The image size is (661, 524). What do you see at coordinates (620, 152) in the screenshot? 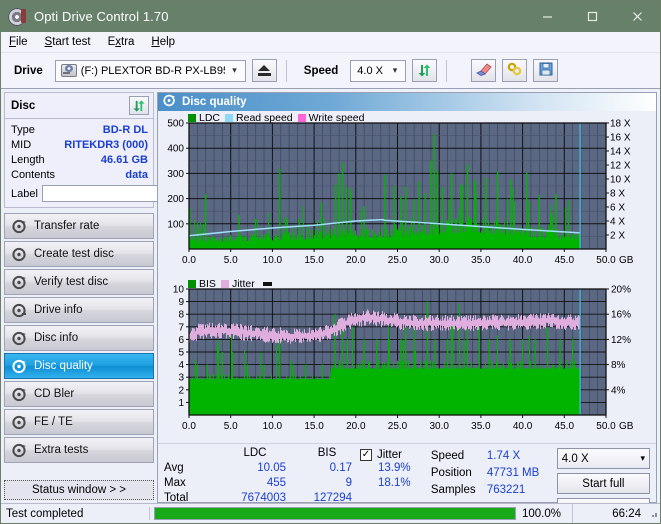
I see `svg-text: 14 X` at bounding box center [620, 152].